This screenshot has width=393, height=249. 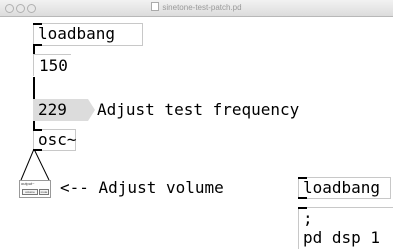 What do you see at coordinates (142, 187) in the screenshot?
I see `volume-comment: <-- Adjust volume` at bounding box center [142, 187].